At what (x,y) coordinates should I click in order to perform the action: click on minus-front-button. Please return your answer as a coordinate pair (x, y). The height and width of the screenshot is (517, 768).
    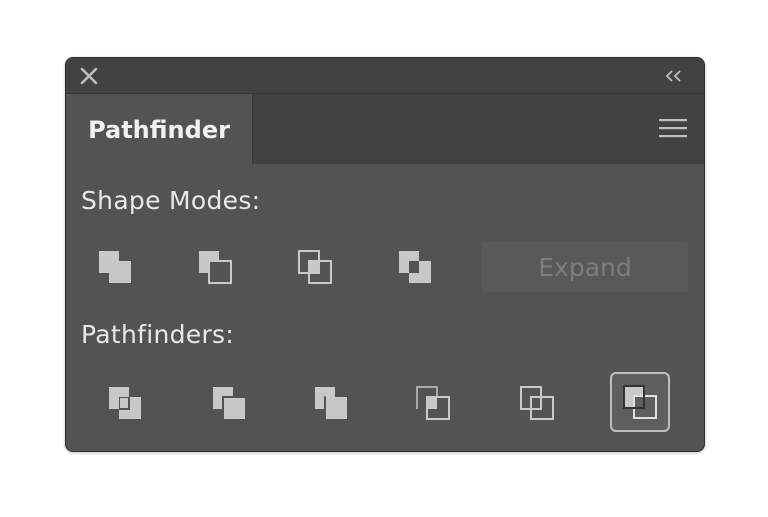
    Looking at the image, I should click on (215, 267).